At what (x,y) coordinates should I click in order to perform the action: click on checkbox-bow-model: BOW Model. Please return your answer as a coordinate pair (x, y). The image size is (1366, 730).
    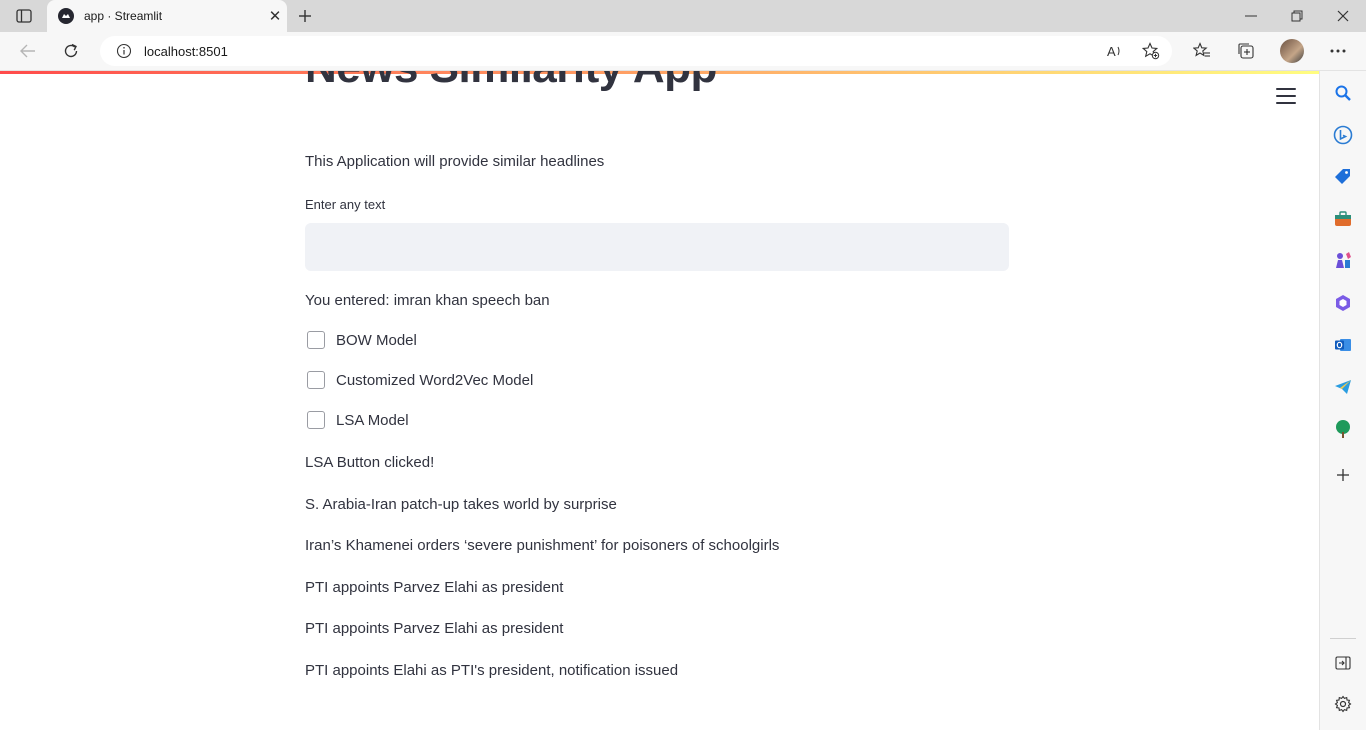
    Looking at the image, I should click on (361, 340).